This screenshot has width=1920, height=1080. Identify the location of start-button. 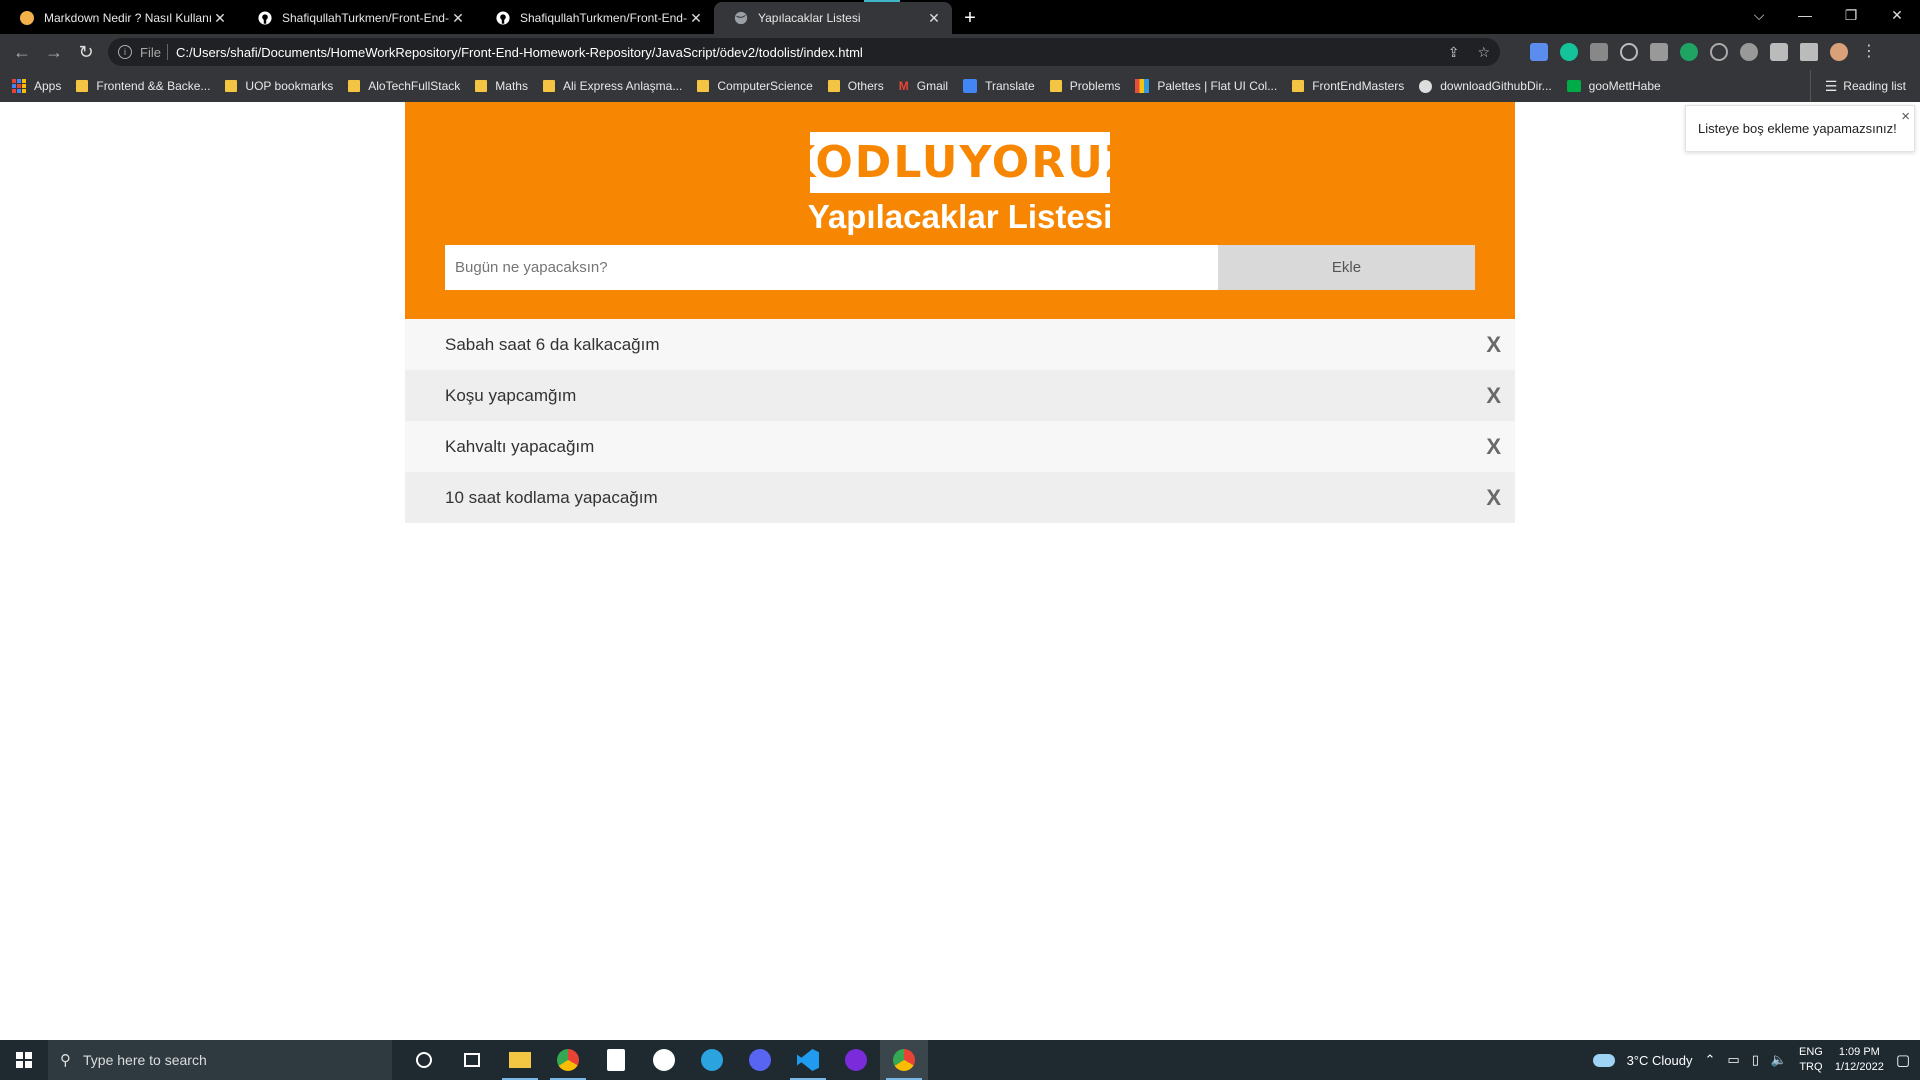
(24, 1060).